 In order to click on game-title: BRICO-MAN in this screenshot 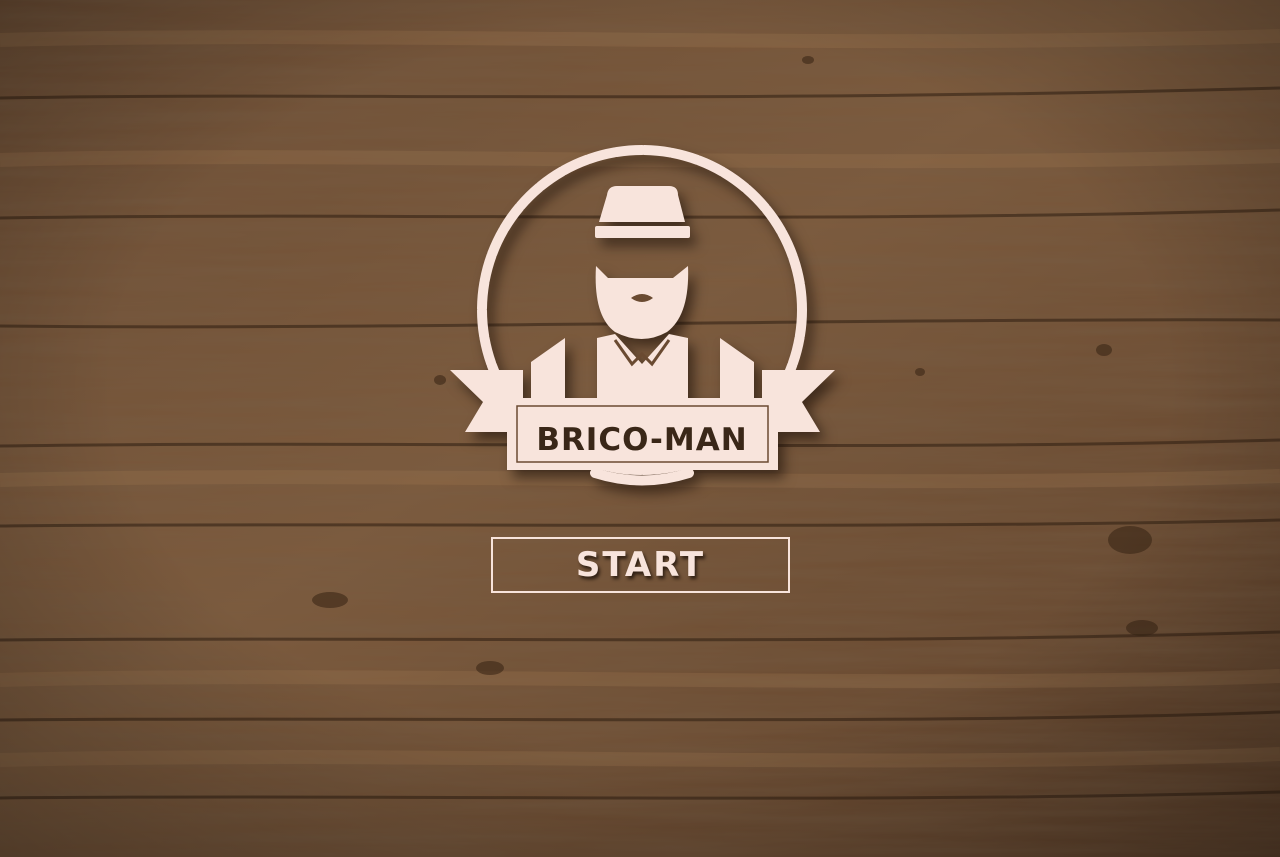, I will do `click(641, 440)`.